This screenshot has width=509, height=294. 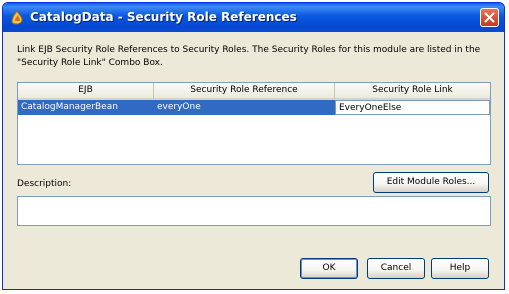 What do you see at coordinates (17, 17) in the screenshot?
I see `app-icon` at bounding box center [17, 17].